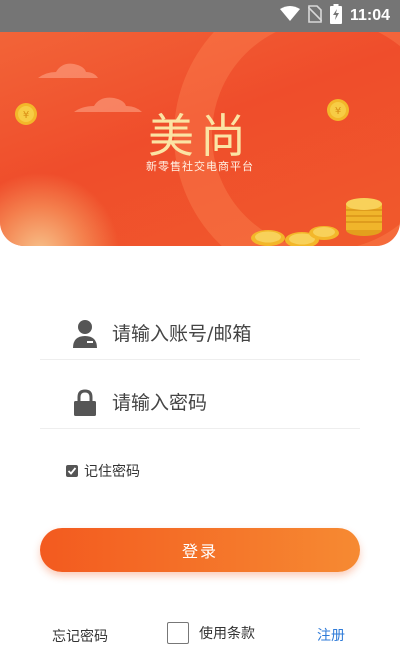 This screenshot has width=400, height=661. Describe the element at coordinates (200, 166) in the screenshot. I see `brand-subtitle: 新零售社交电商平台` at that location.